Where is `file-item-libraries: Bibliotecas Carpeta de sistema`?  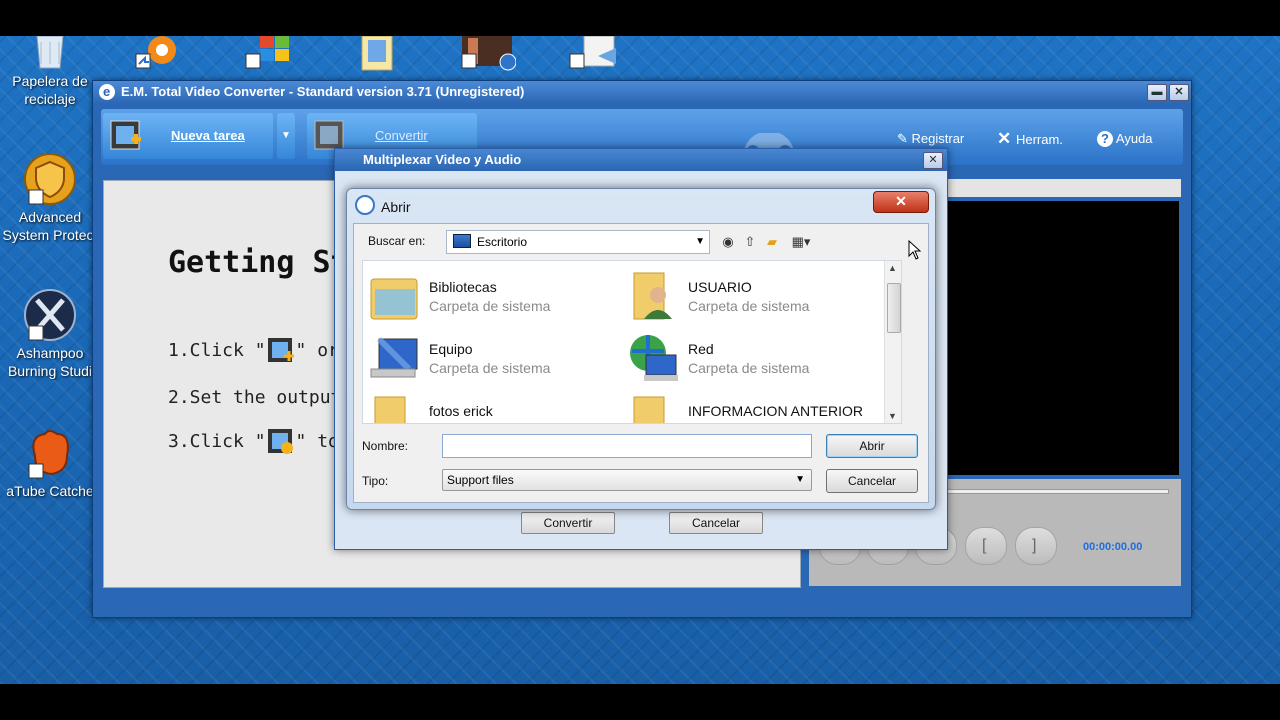 file-item-libraries: Bibliotecas Carpeta de sistema is located at coordinates (488, 295).